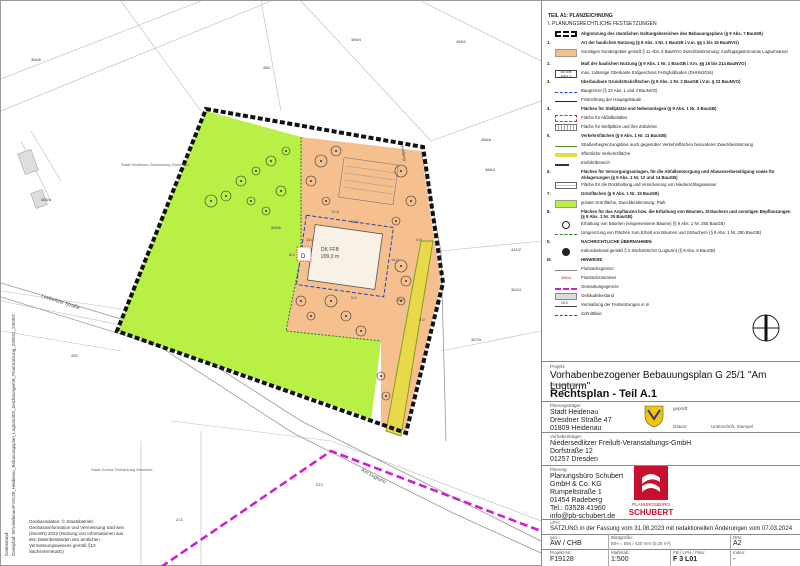 The height and width of the screenshot is (566, 800). I want to click on building-block, so click(345, 257).